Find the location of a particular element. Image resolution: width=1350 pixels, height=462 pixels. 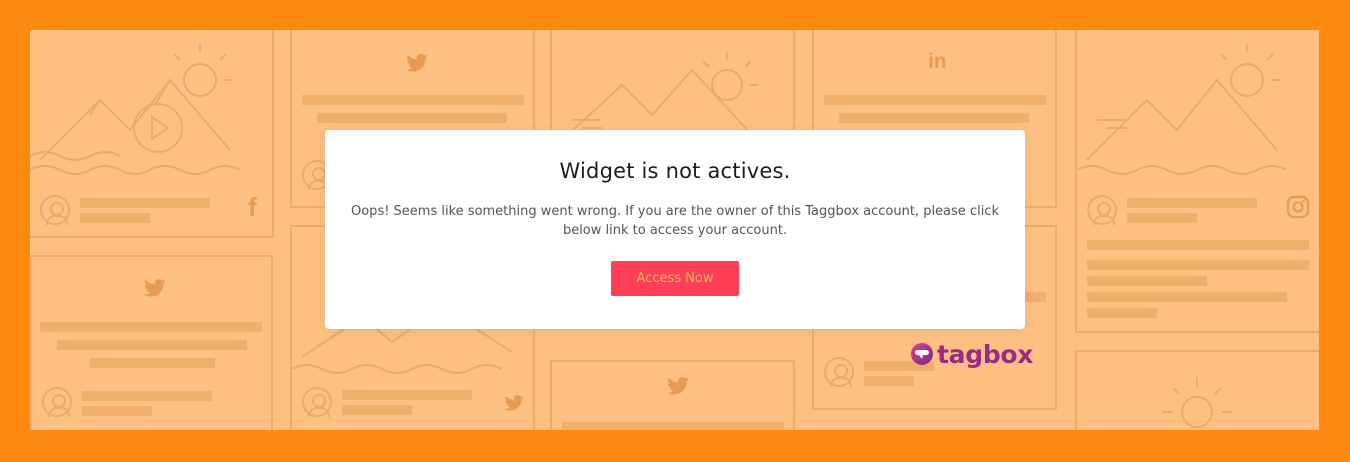

play-icon is located at coordinates (158, 128).